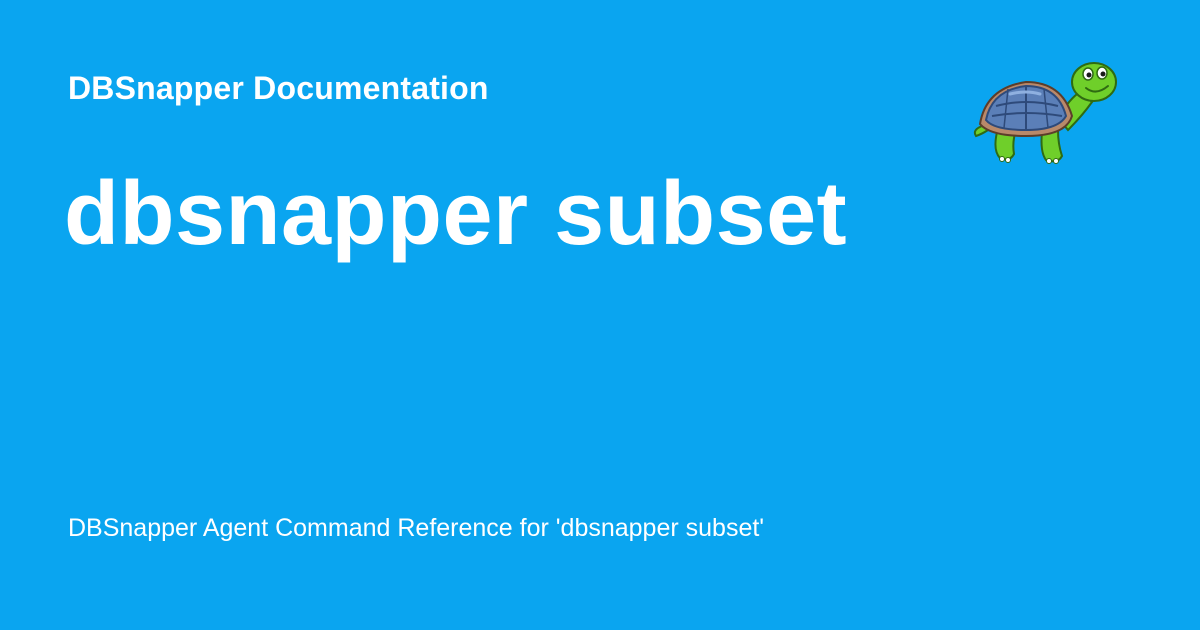  Describe the element at coordinates (456, 214) in the screenshot. I see `page-title: dbsnapper subset` at that location.